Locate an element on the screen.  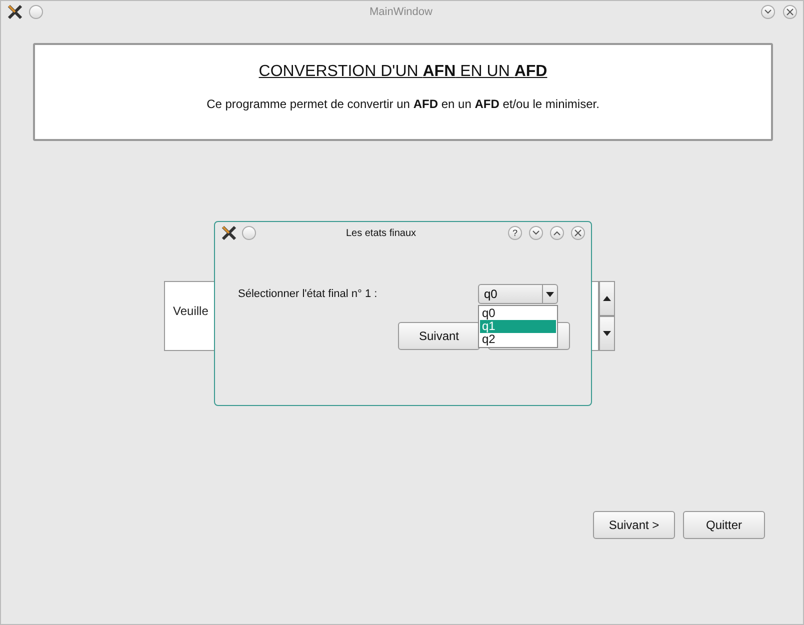
header-title: CONVERSTION D'UN AFN EN UN AFD is located at coordinates (403, 72).